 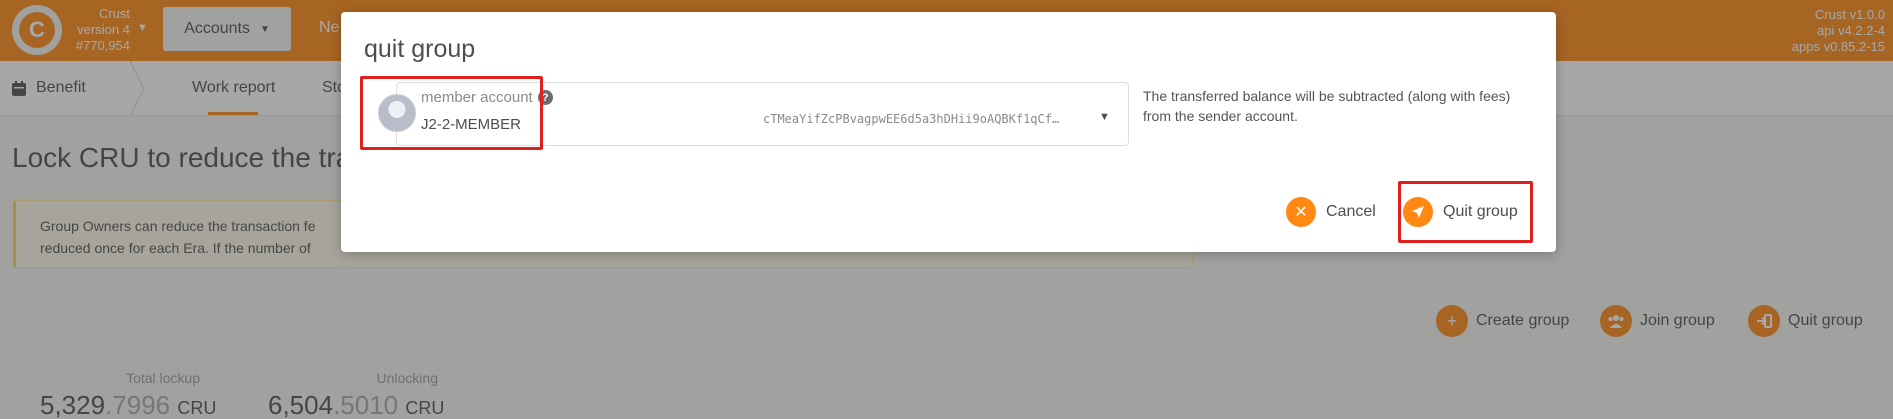 I want to click on cancel-button: ✕ Cancel, so click(x=1331, y=212).